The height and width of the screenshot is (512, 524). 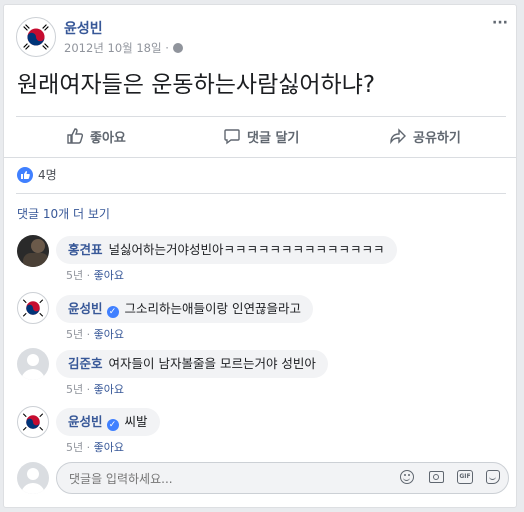 I want to click on post-author-name: 윤성빈, so click(x=83, y=28).